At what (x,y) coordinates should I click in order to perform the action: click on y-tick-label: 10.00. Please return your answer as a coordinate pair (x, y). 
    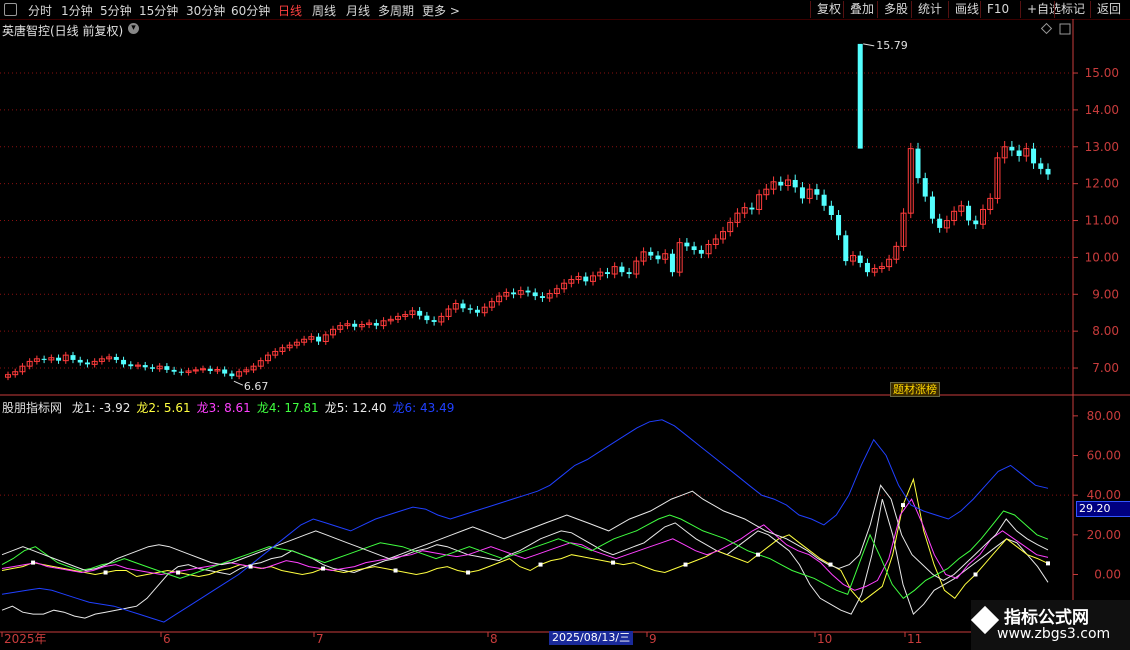
    Looking at the image, I should click on (1102, 257).